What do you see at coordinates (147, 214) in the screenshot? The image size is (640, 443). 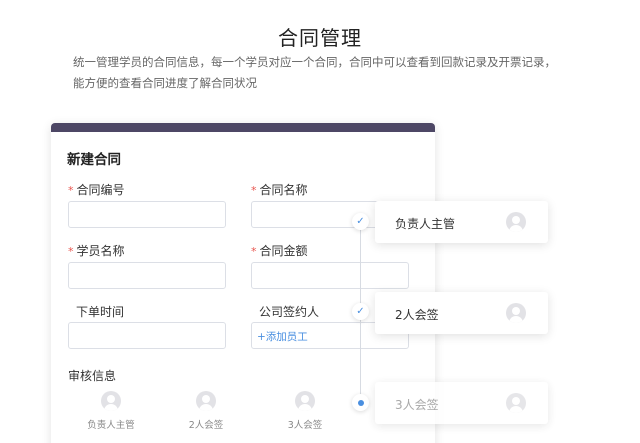 I see `contract-number-input` at bounding box center [147, 214].